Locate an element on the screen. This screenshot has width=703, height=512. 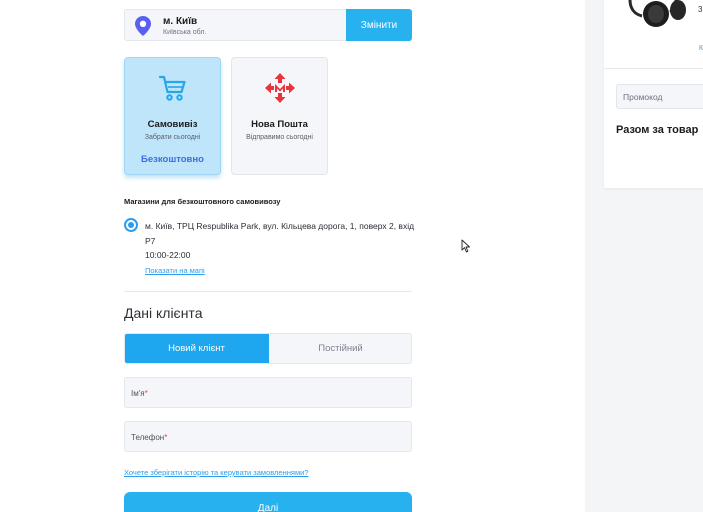
tab-regular-client: Постійний is located at coordinates (340, 348).